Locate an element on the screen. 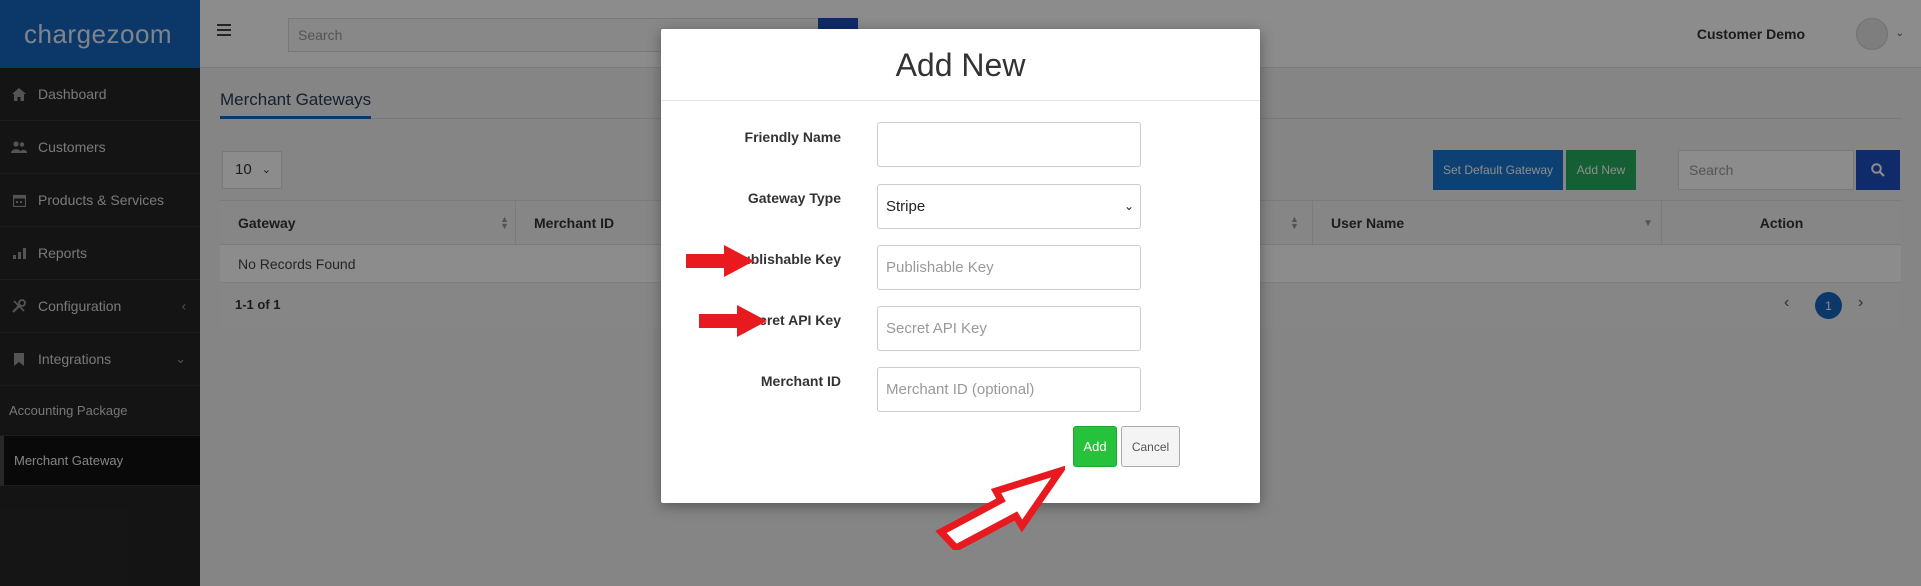 The image size is (1921, 586). friendly-name-input is located at coordinates (1009, 144).